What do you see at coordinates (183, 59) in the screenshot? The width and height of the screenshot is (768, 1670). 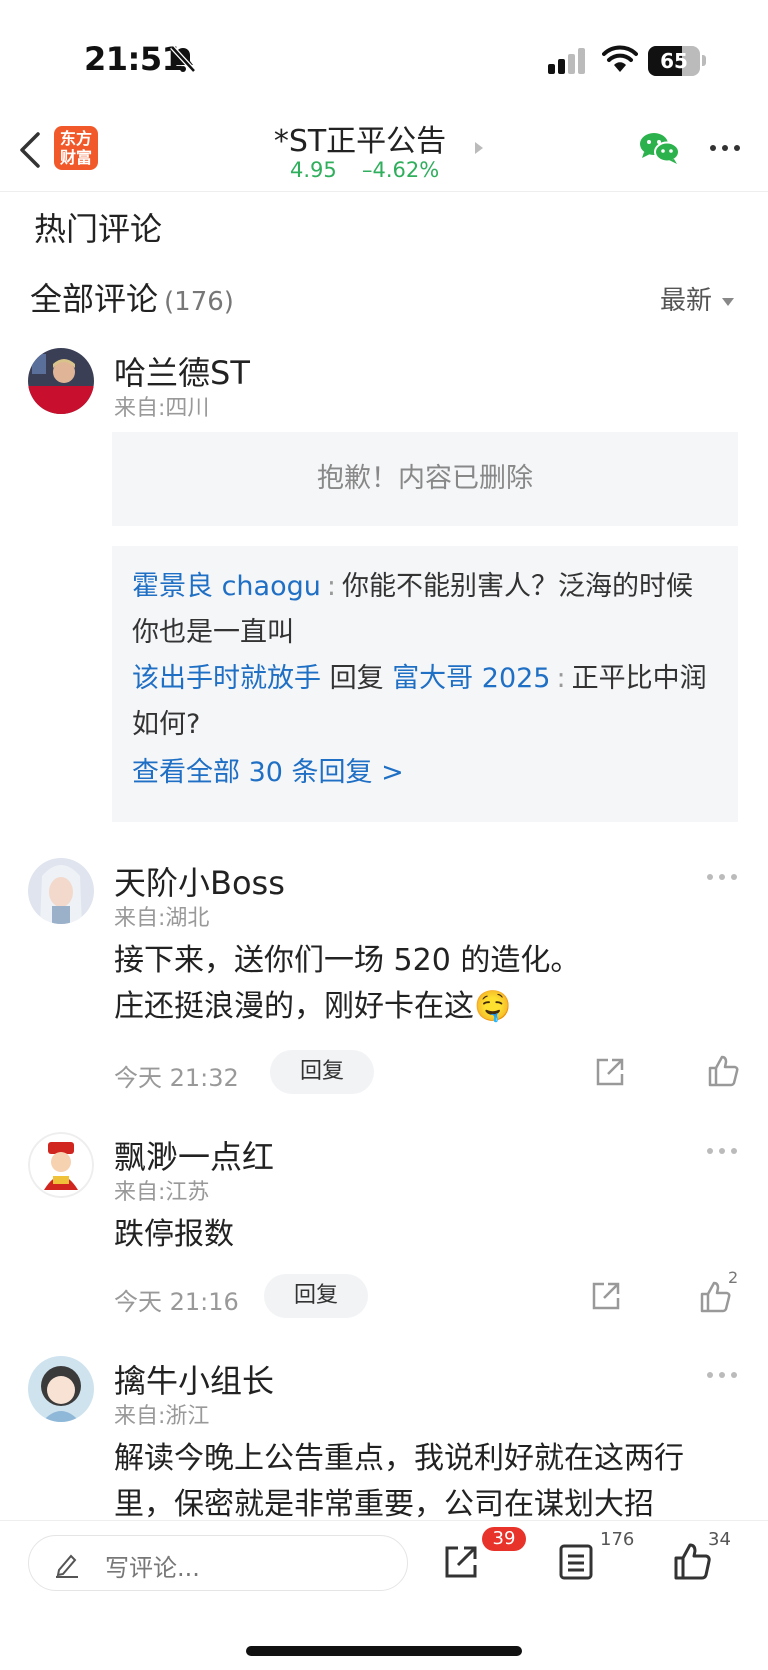 I see `bell-muted-icon` at bounding box center [183, 59].